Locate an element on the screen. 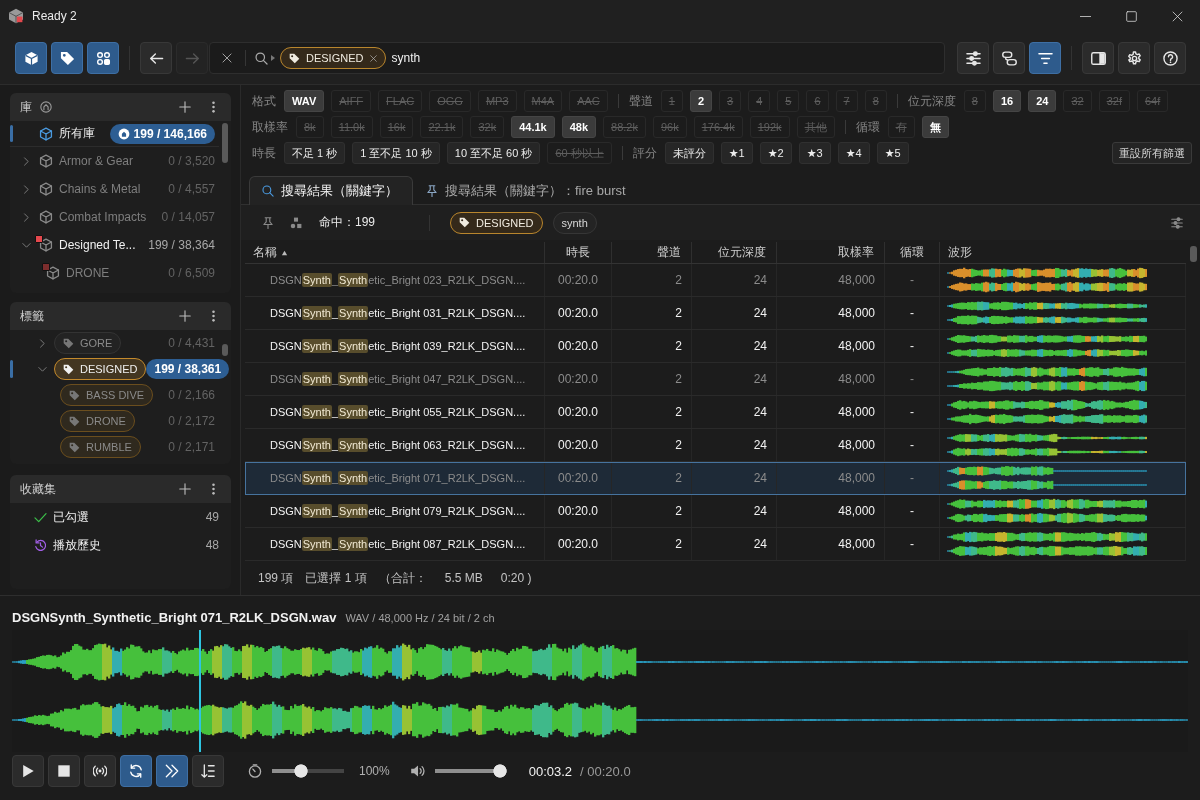 Image resolution: width=1200 pixels, height=800 pixels. play-button is located at coordinates (28, 771).